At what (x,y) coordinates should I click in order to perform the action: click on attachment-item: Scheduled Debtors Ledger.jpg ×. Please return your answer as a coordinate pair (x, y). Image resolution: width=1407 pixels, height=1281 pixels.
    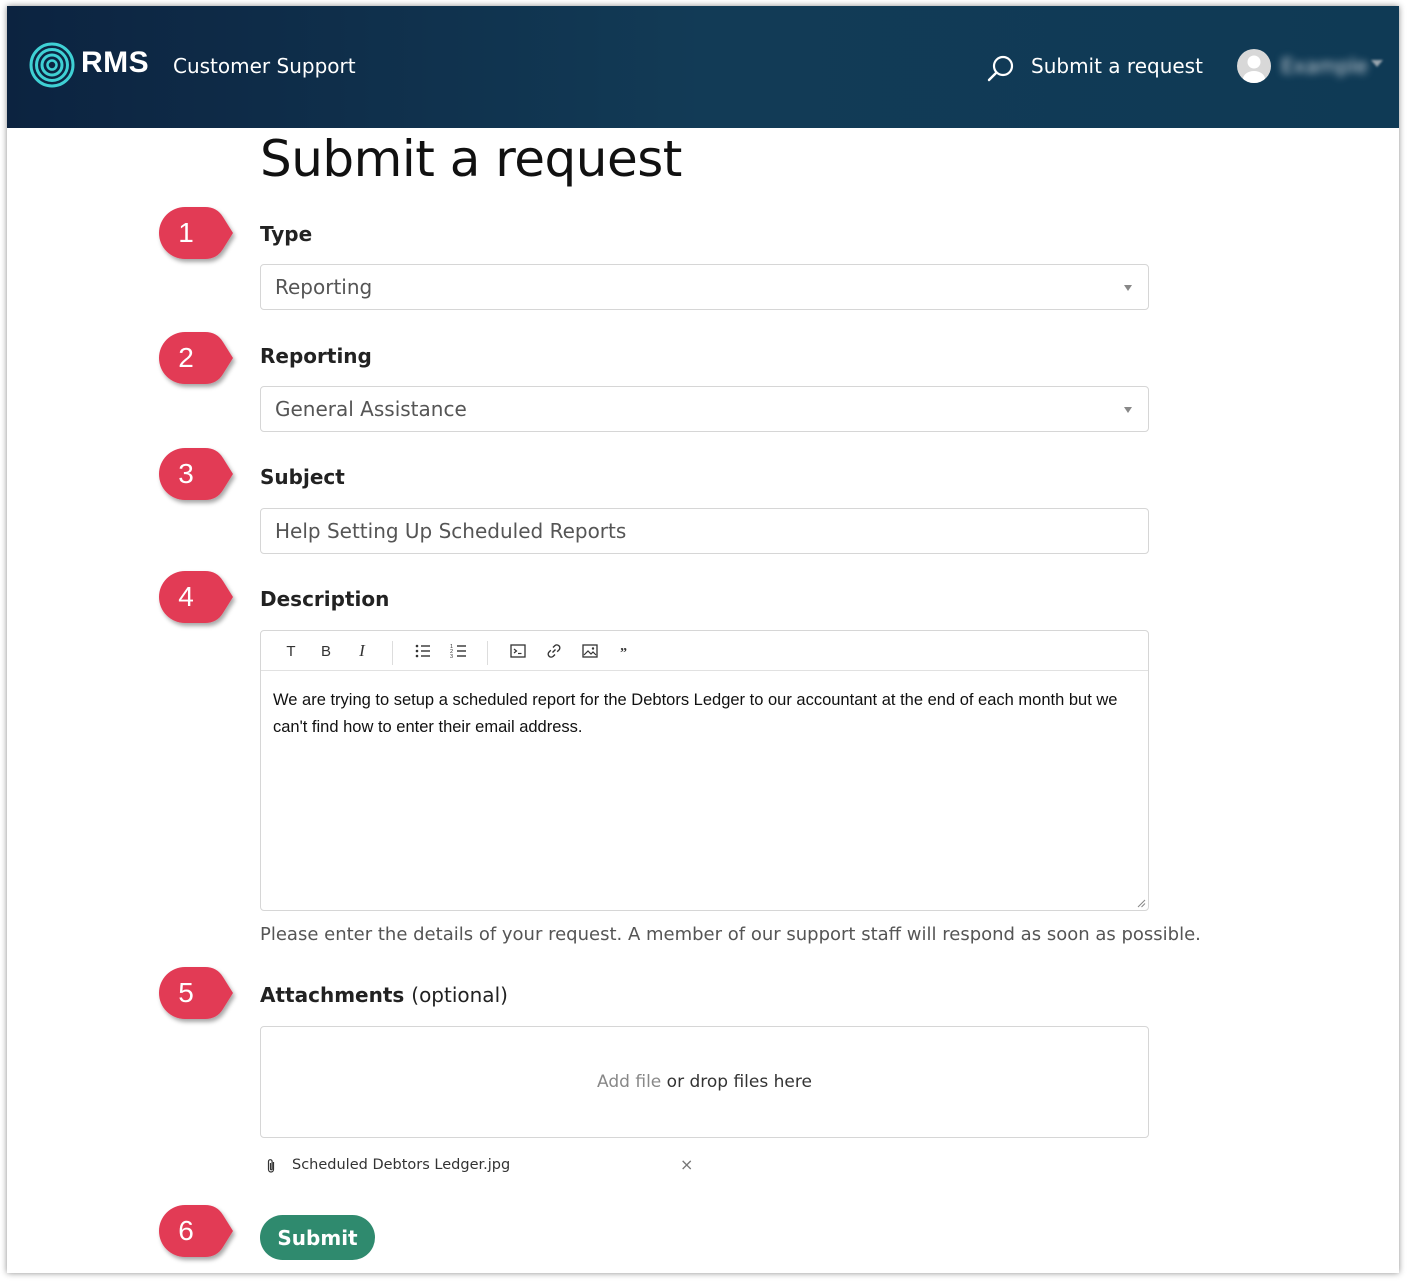
    Looking at the image, I should click on (480, 1166).